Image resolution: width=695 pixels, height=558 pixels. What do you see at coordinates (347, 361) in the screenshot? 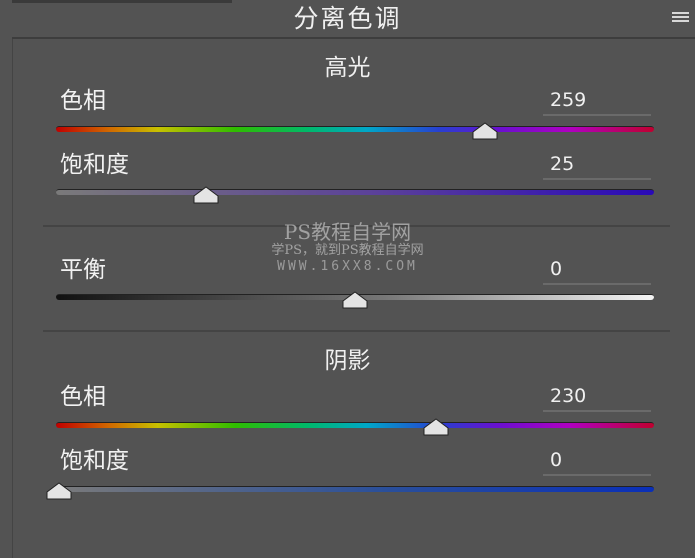
I see `shadows-heading: 阴影` at bounding box center [347, 361].